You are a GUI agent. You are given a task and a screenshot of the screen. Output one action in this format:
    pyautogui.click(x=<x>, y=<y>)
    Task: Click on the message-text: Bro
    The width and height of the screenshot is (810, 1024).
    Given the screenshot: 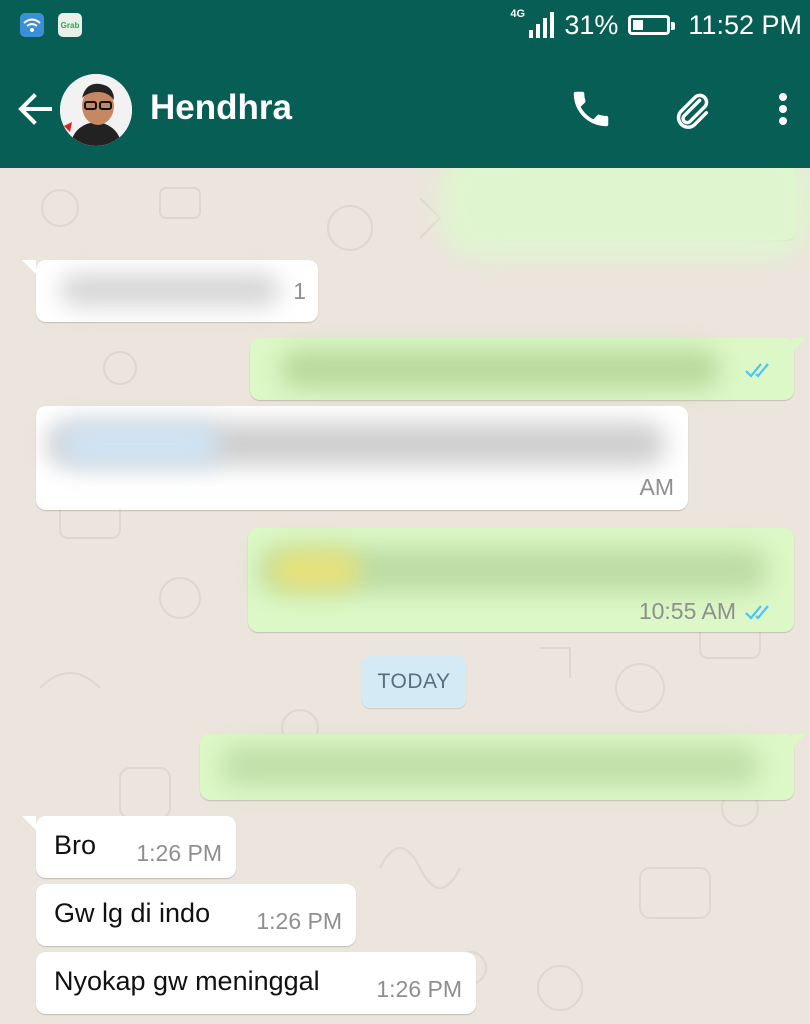 What is the action you would take?
    pyautogui.click(x=75, y=845)
    